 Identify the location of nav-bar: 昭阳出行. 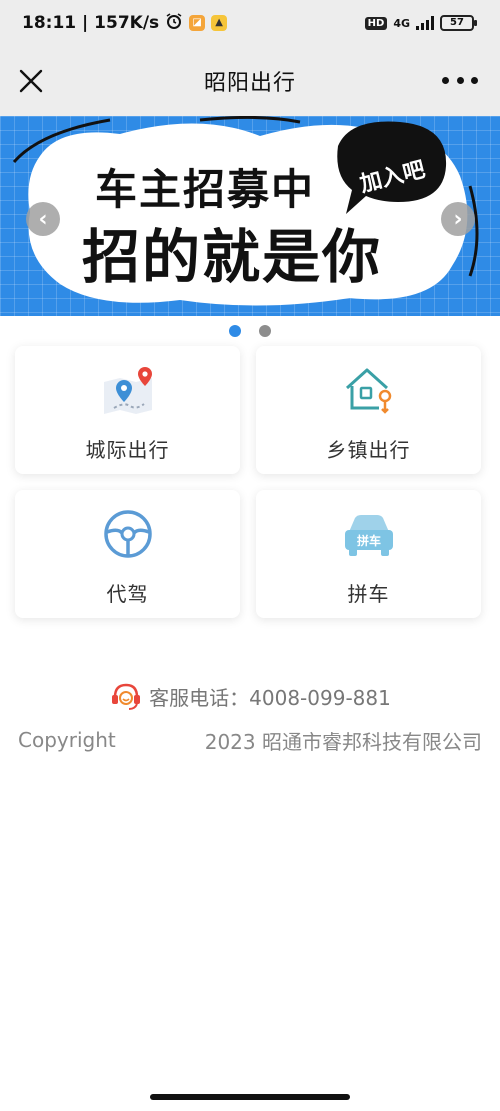
(250, 81).